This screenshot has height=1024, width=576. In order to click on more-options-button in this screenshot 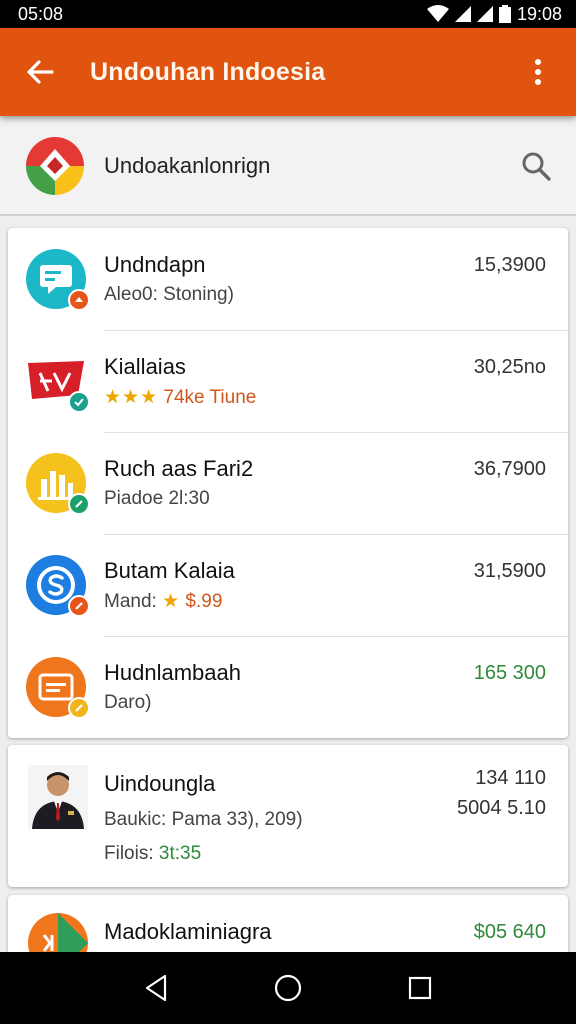, I will do `click(538, 72)`.